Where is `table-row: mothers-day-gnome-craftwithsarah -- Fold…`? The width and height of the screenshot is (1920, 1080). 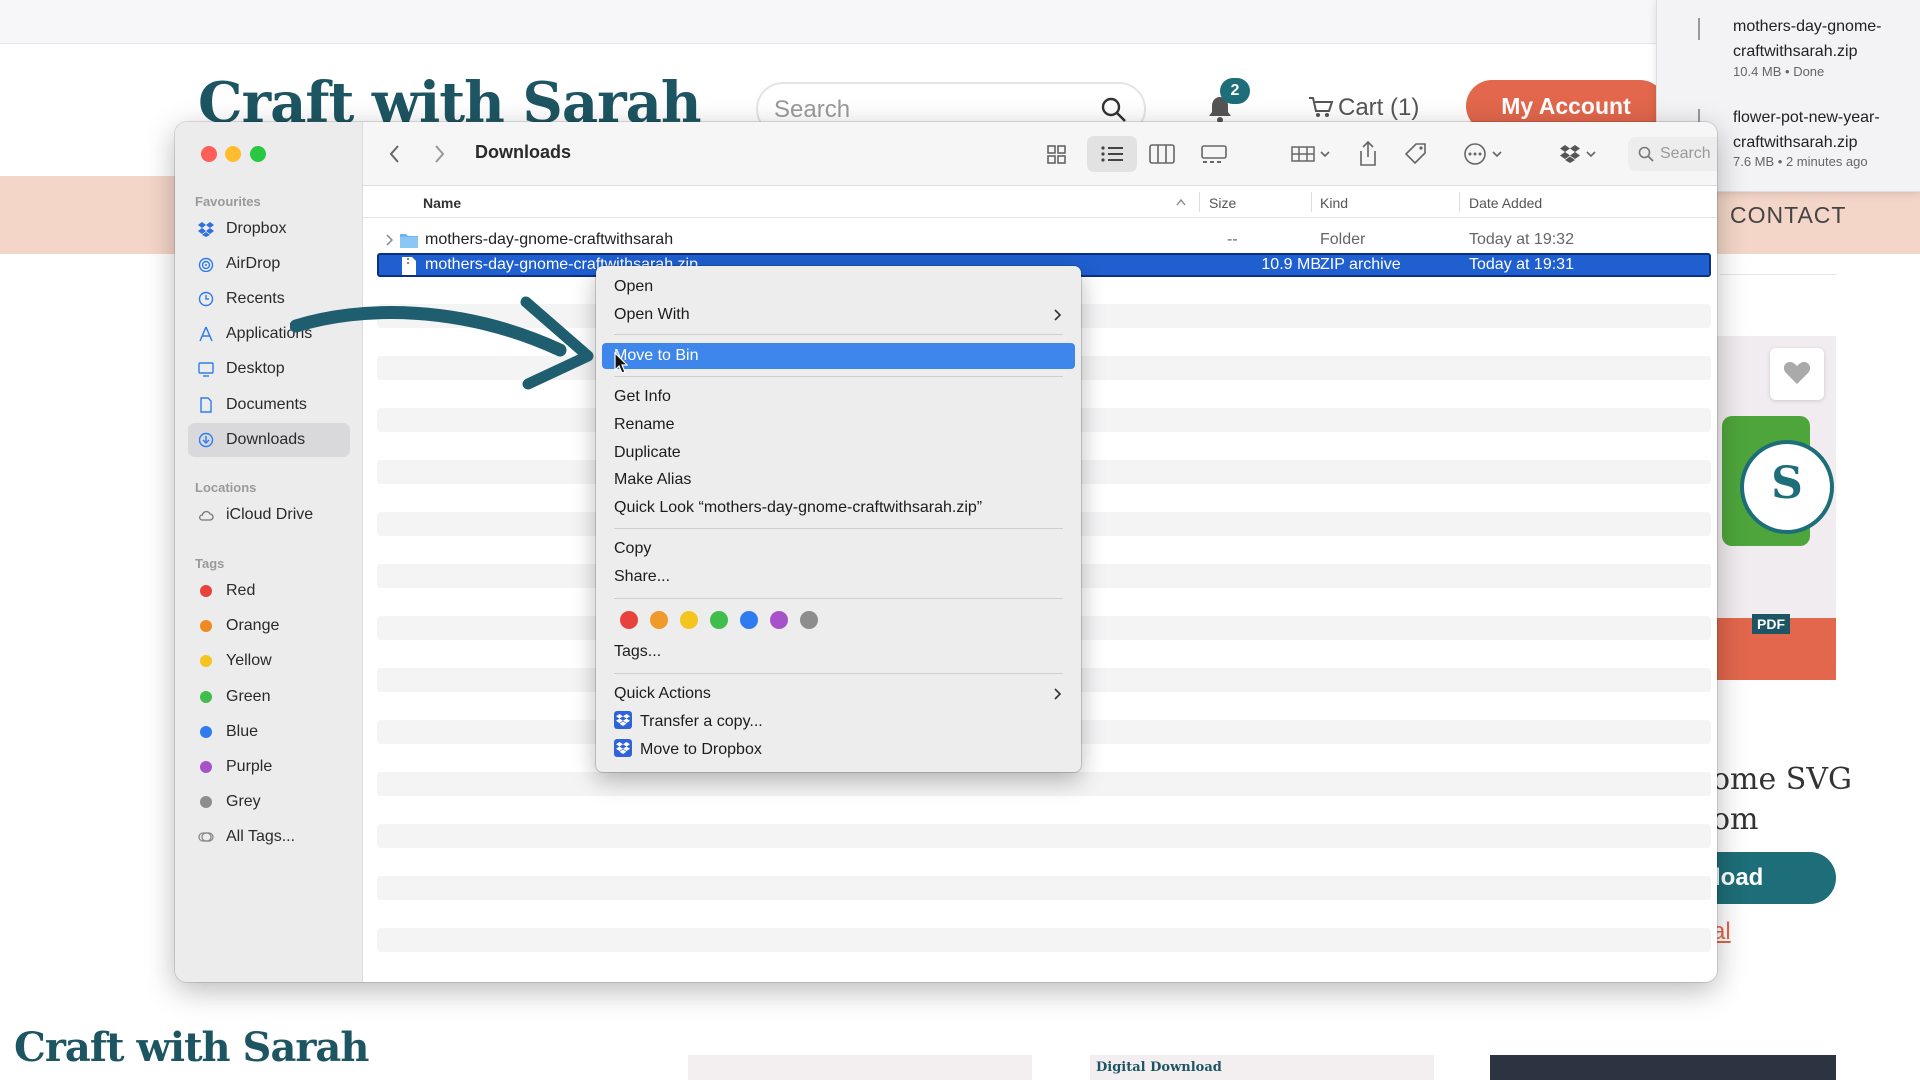
table-row: mothers-day-gnome-craftwithsarah -- Fold… is located at coordinates (1044, 240).